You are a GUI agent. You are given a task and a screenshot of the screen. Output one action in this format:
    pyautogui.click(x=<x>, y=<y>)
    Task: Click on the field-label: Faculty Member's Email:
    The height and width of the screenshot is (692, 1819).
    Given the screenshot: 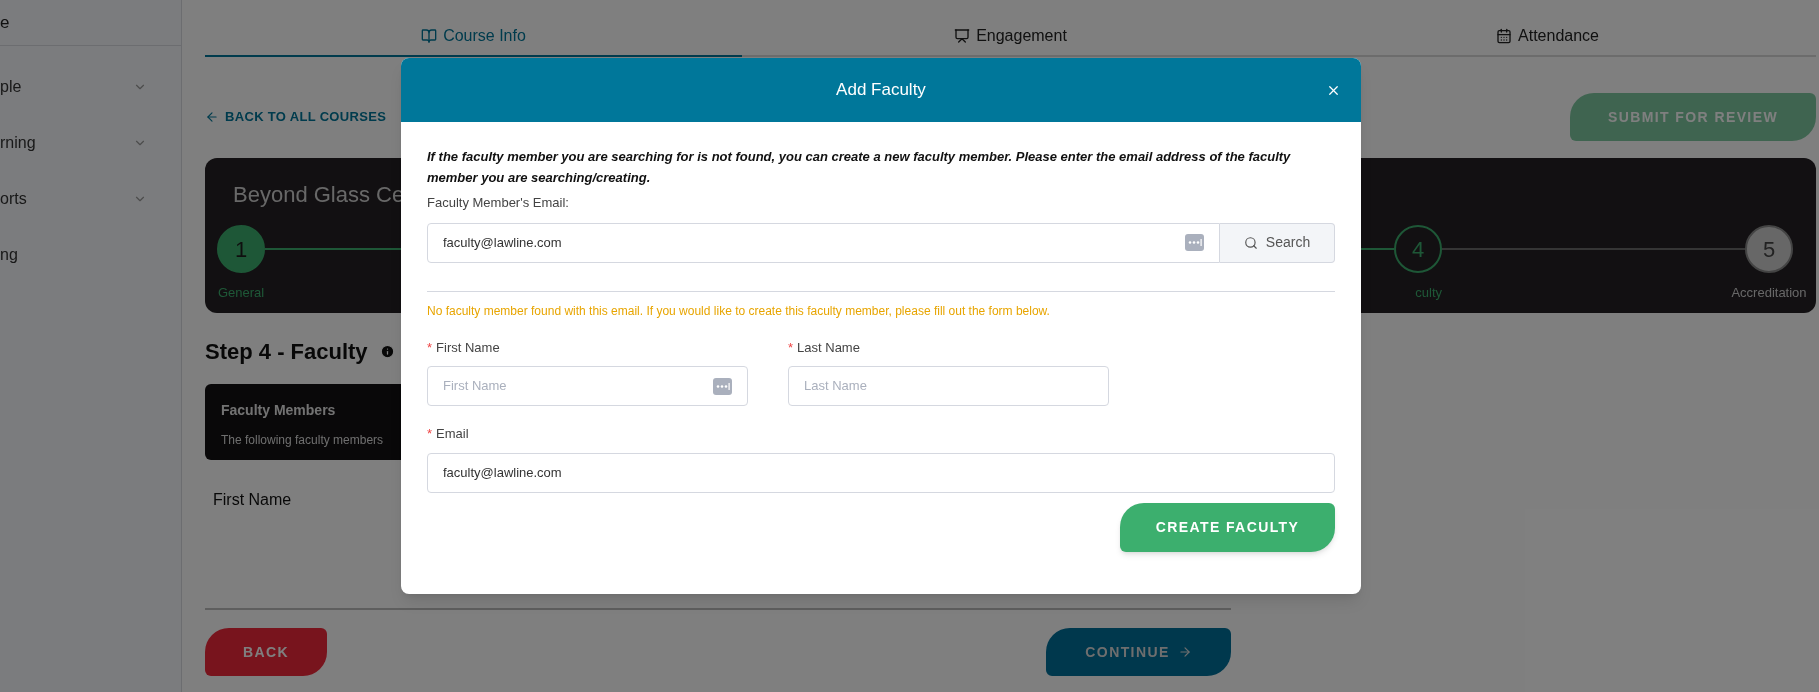 What is the action you would take?
    pyautogui.click(x=498, y=203)
    